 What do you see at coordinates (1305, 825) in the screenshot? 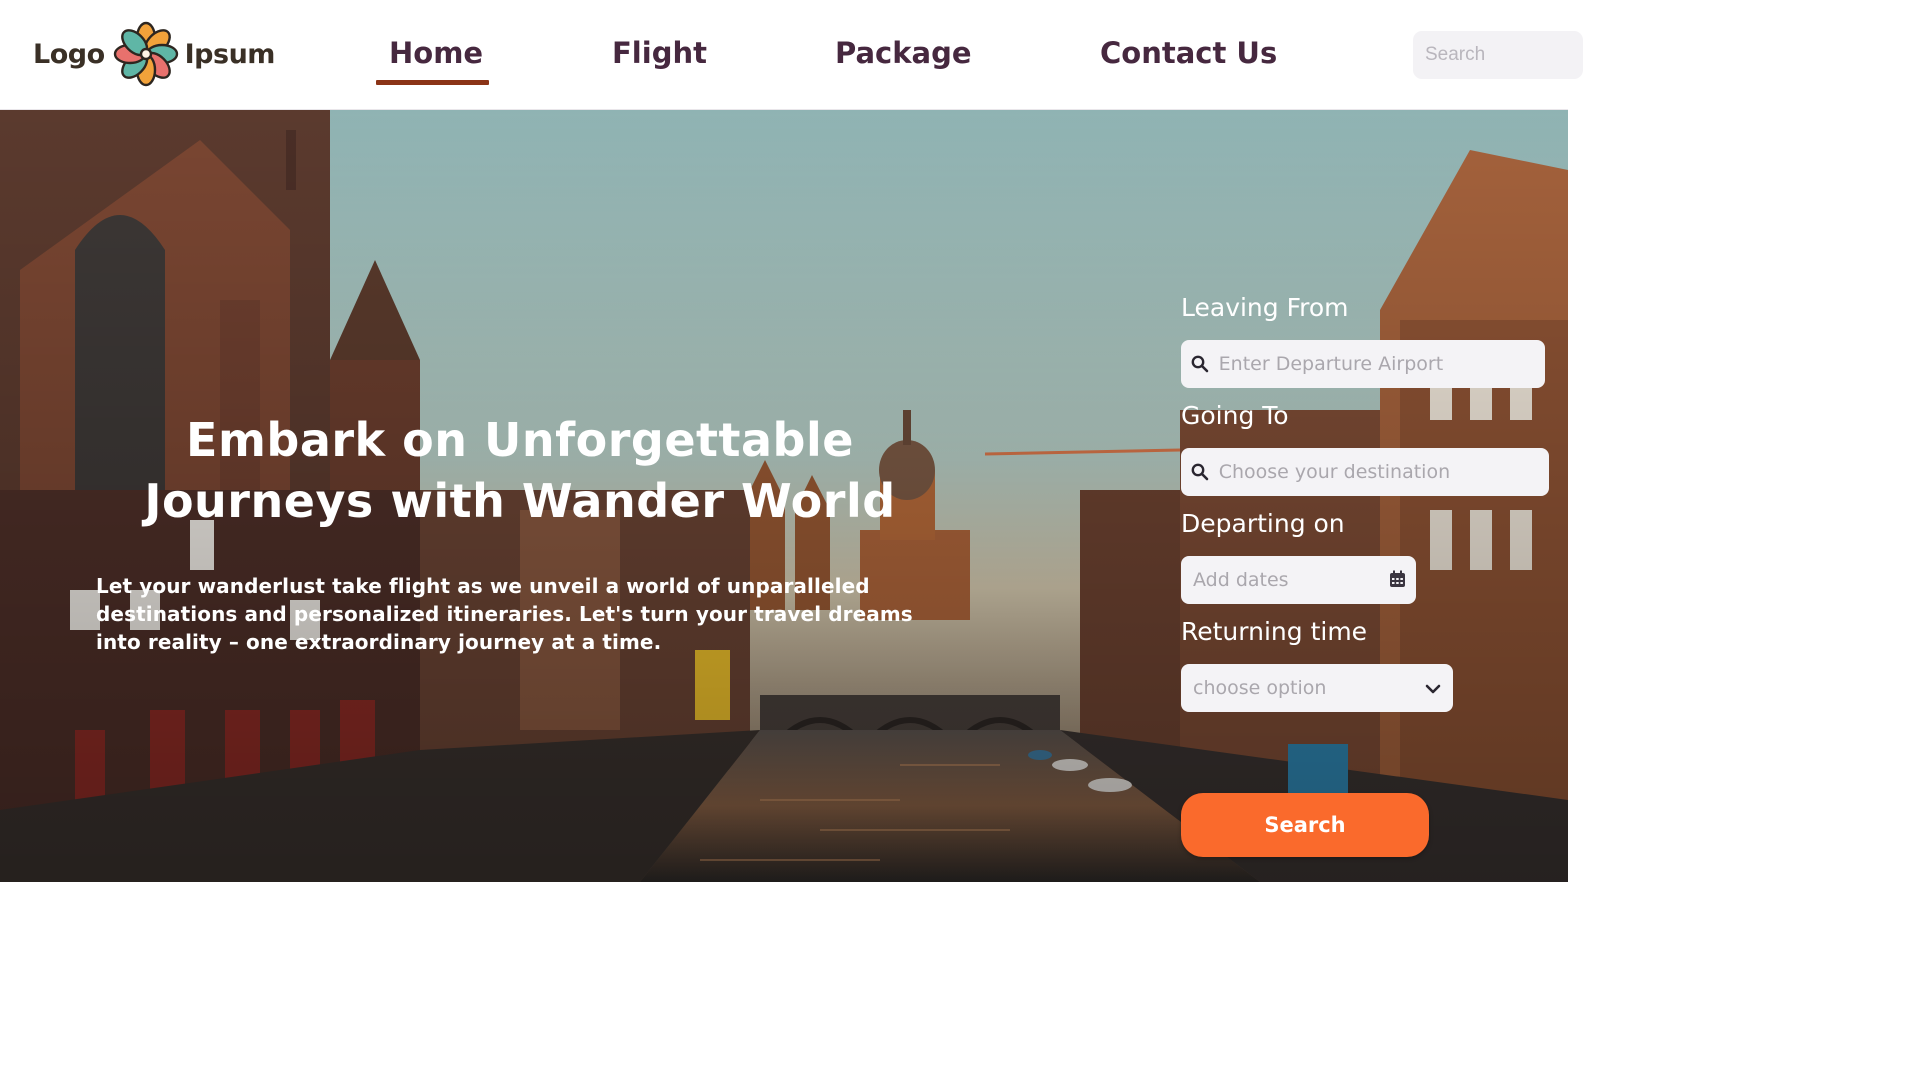
I see `search-submit-button: Search` at bounding box center [1305, 825].